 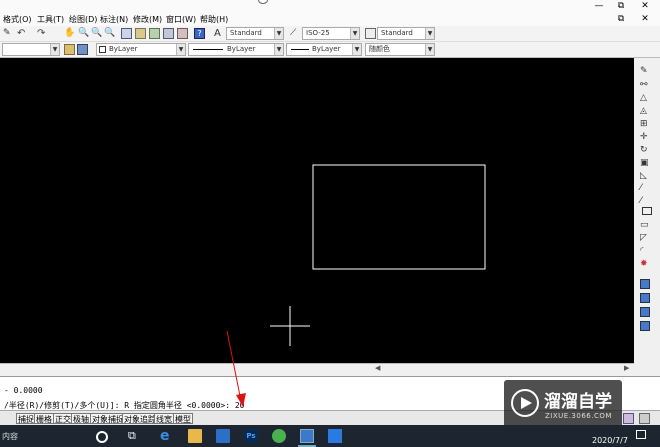 I want to click on horizontal-scrollbar: ◀ ▶, so click(x=317, y=367).